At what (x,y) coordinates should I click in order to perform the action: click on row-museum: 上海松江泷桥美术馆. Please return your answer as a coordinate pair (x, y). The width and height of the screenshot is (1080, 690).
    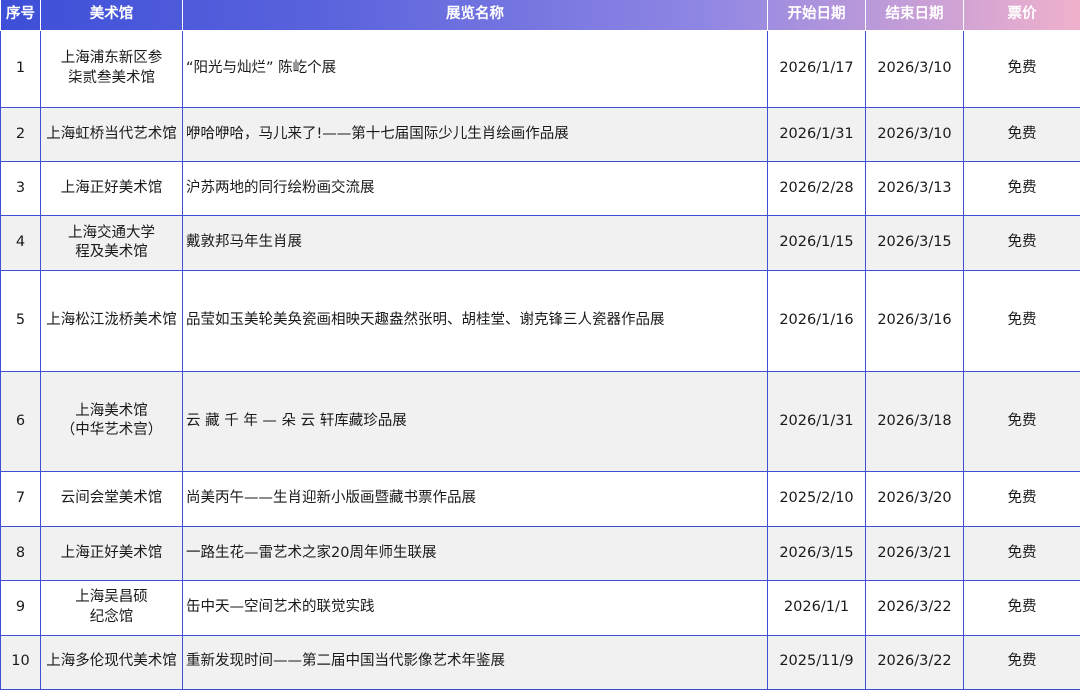
    Looking at the image, I should click on (111, 320).